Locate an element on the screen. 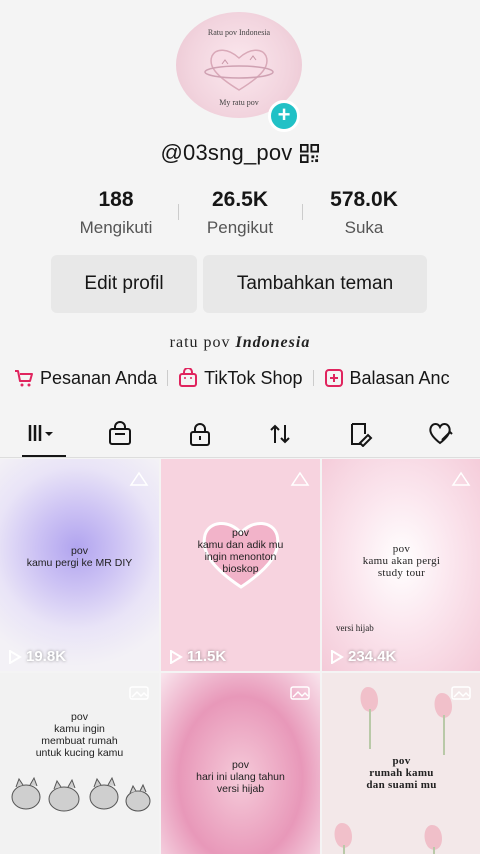 This screenshot has width=480, height=854. bio-text: ratu pov is located at coordinates (200, 342).